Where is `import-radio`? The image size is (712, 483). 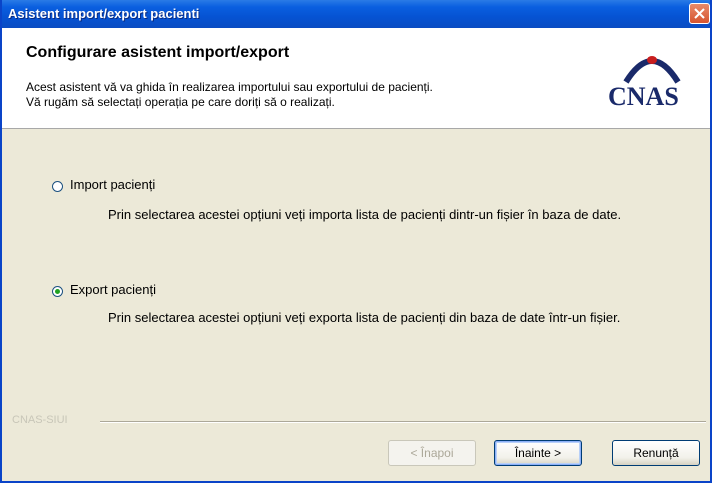 import-radio is located at coordinates (57, 186).